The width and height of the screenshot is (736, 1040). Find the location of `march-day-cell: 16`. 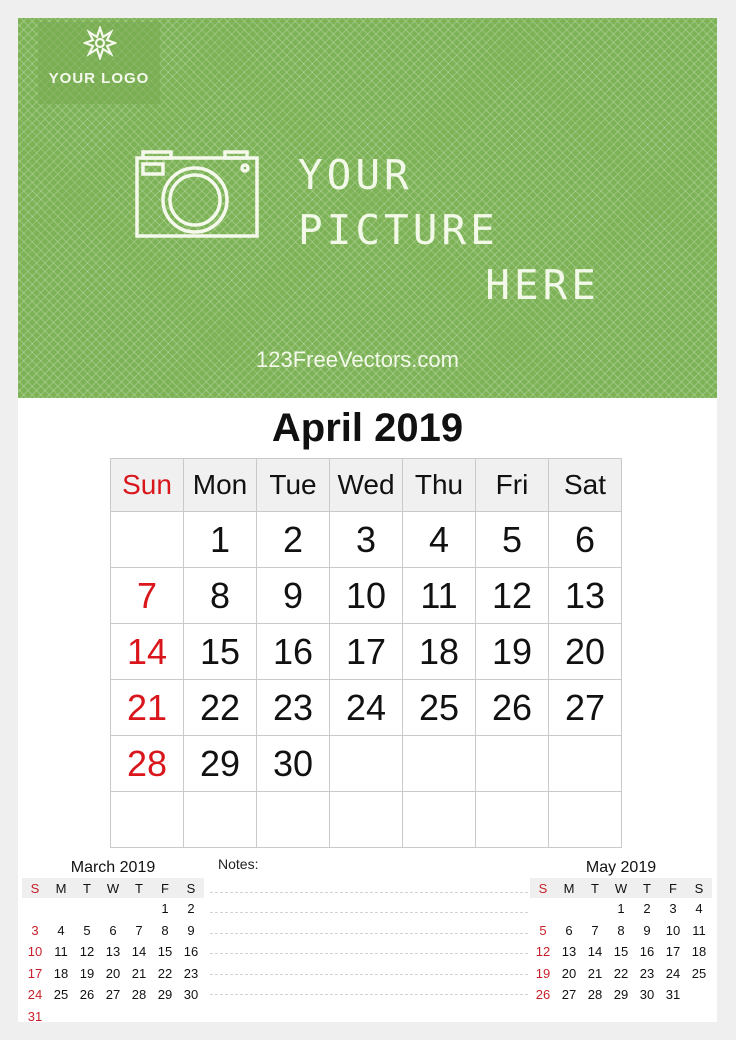

march-day-cell: 16 is located at coordinates (191, 952).